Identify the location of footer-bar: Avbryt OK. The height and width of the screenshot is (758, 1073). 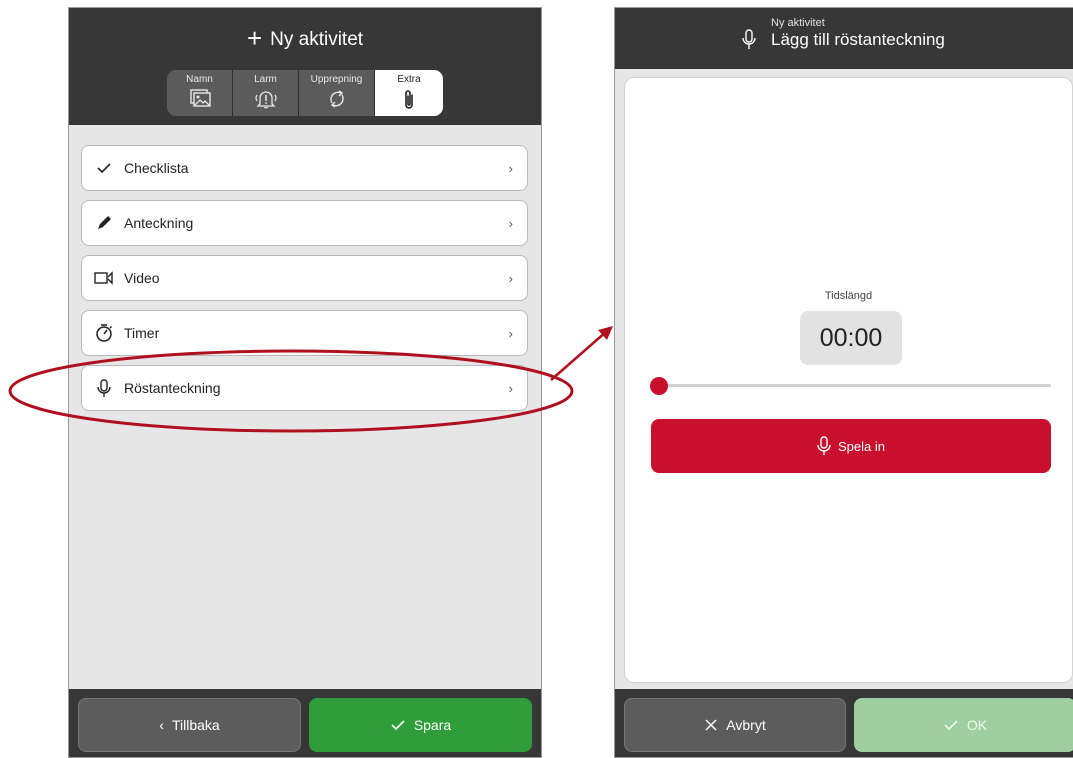
(844, 723).